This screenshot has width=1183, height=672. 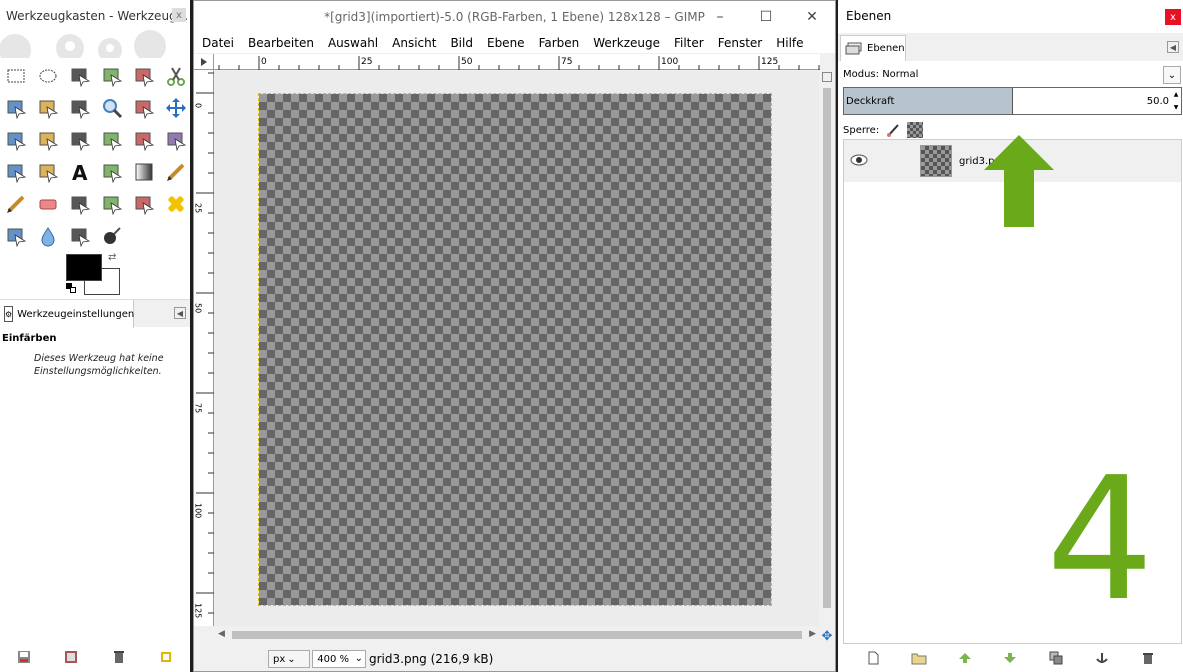 I want to click on menu-bild: Bild, so click(x=461, y=43).